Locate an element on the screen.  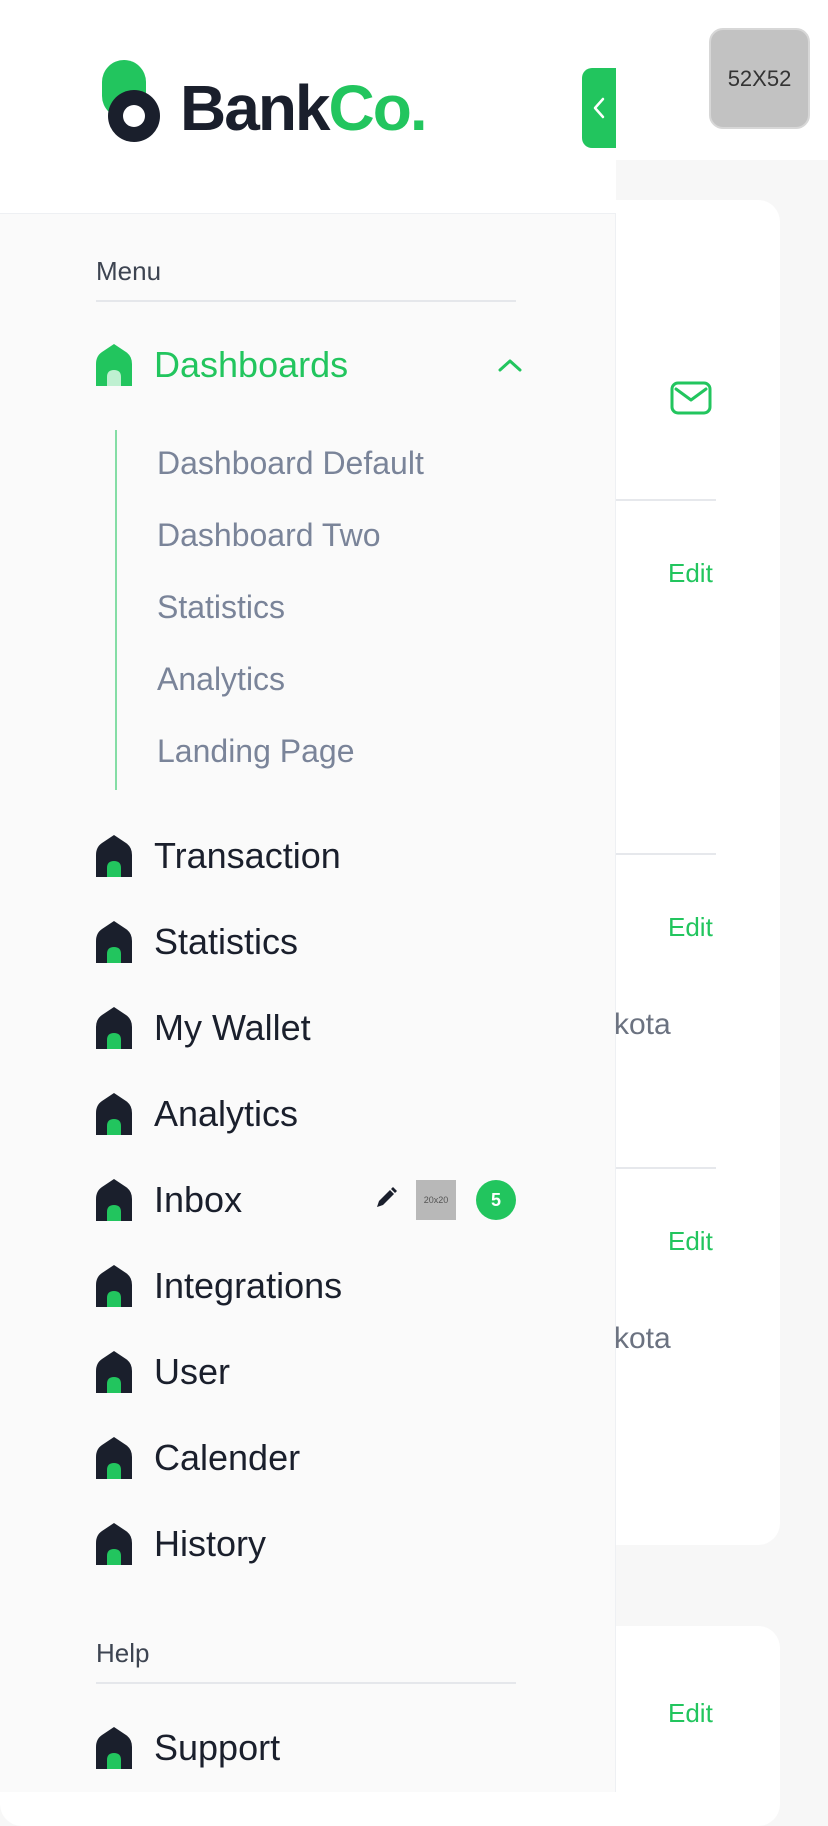
sidebar-item-label: Transaction is located at coordinates (247, 855).